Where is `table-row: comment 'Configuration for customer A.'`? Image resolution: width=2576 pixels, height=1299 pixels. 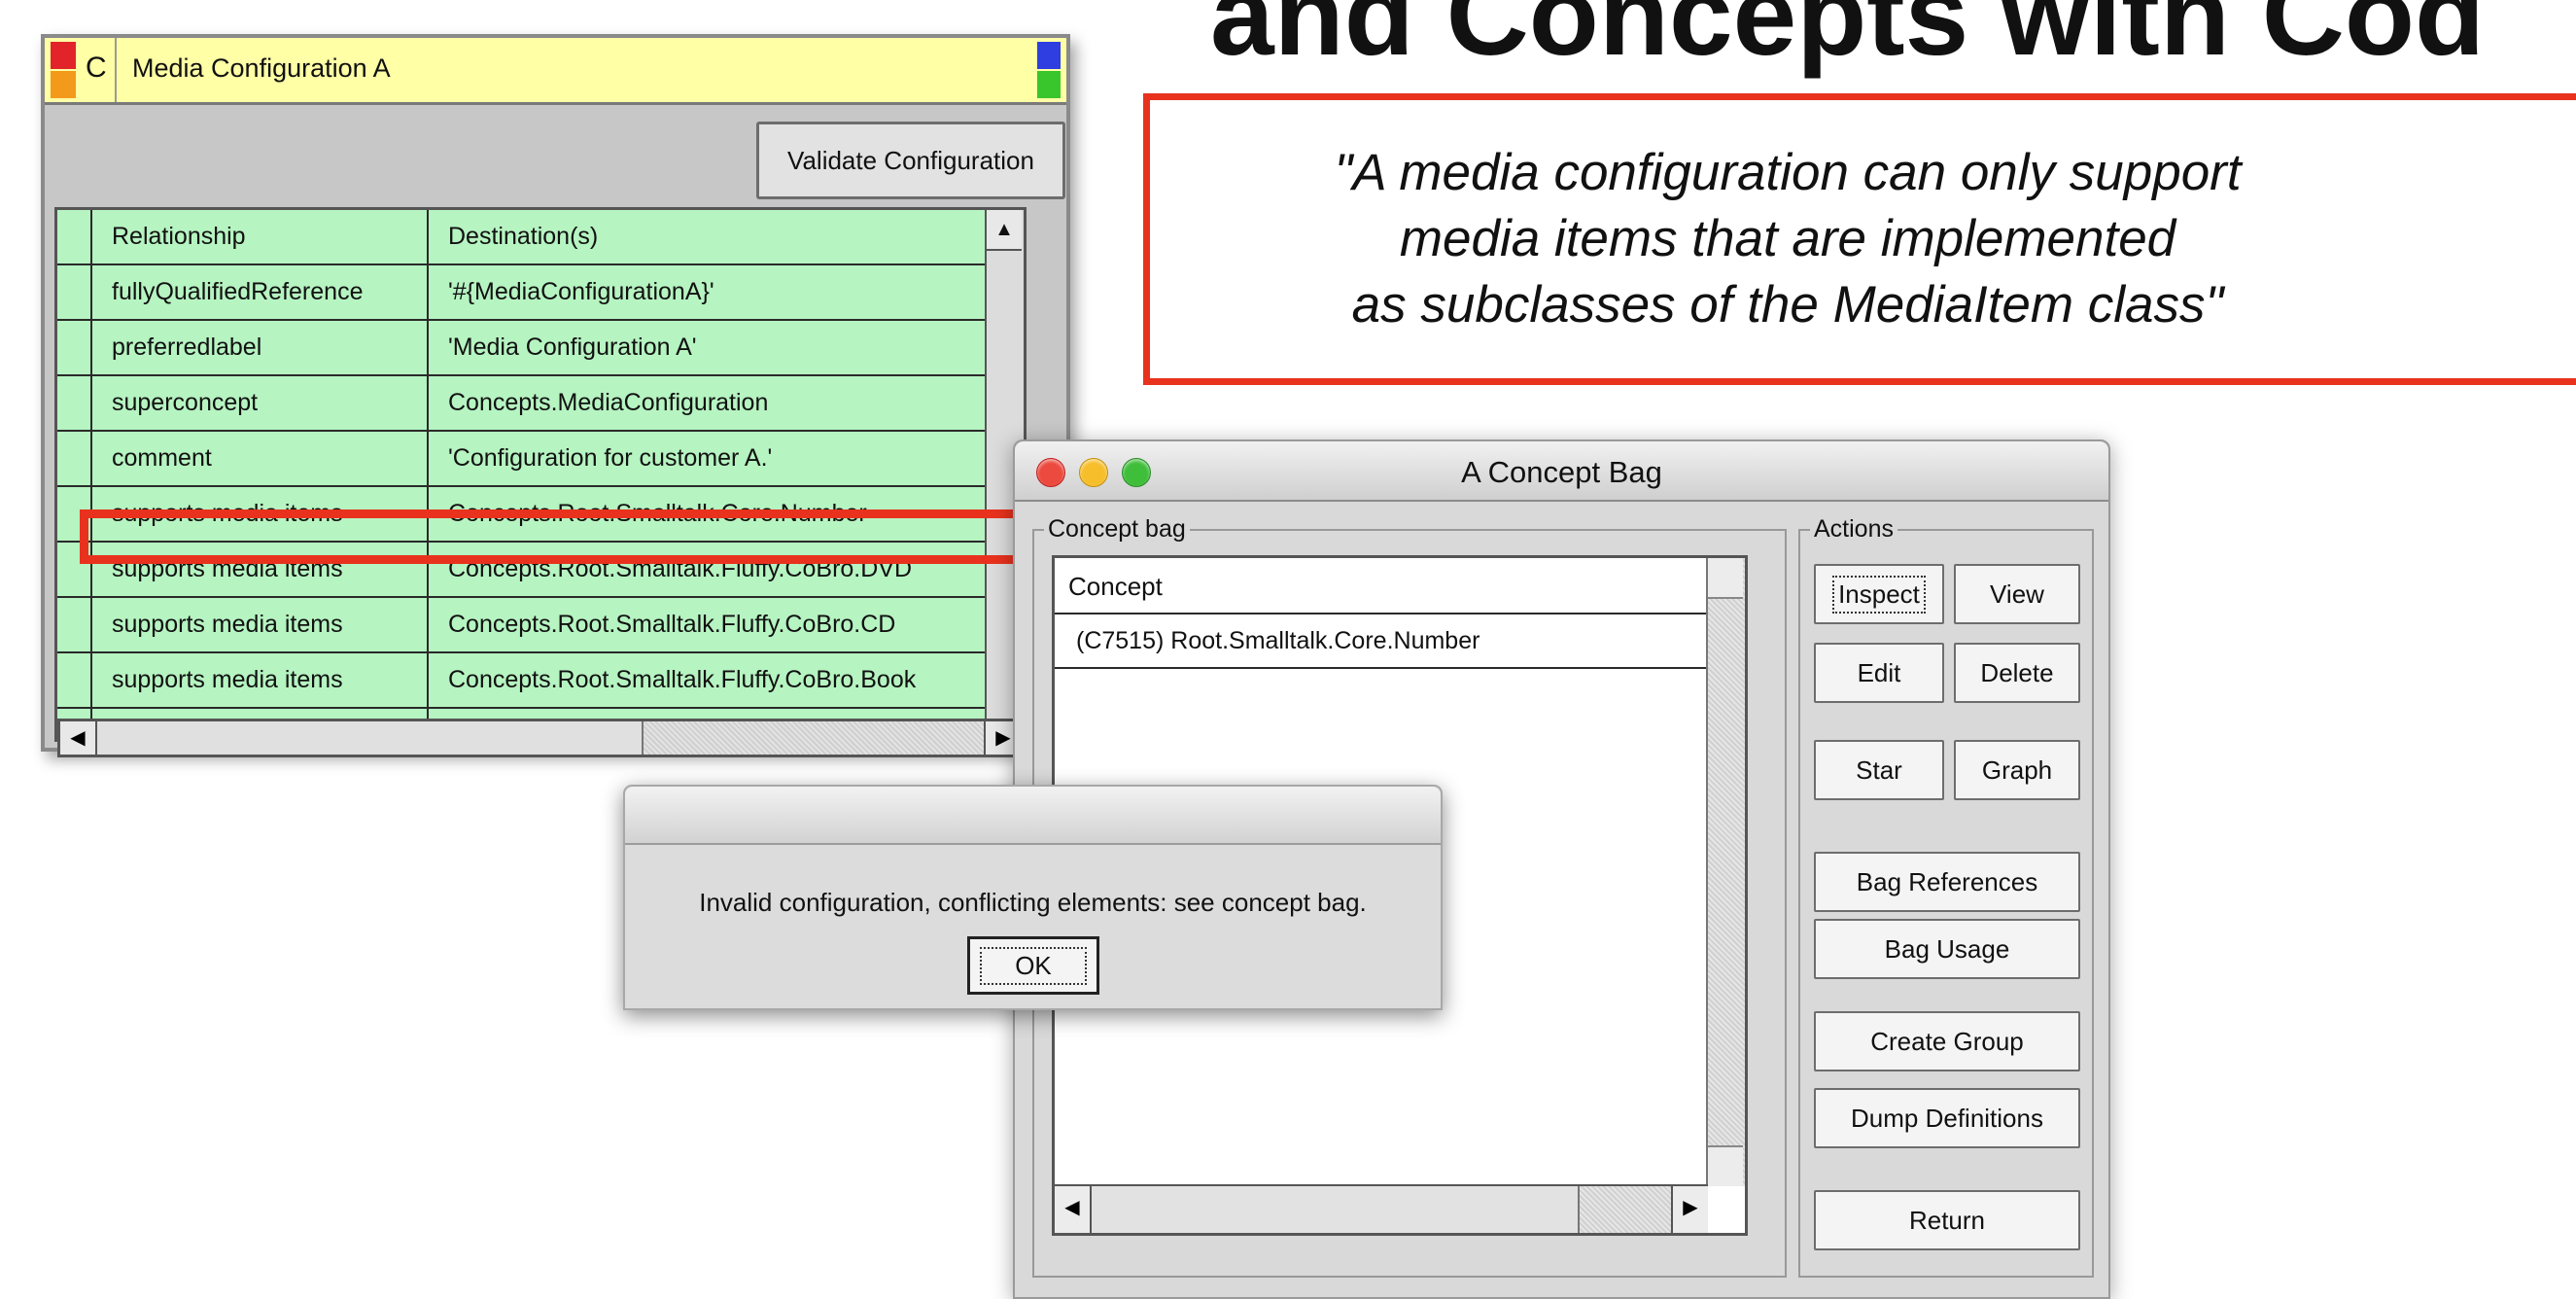 table-row: comment 'Configuration for customer A.' is located at coordinates (540, 459).